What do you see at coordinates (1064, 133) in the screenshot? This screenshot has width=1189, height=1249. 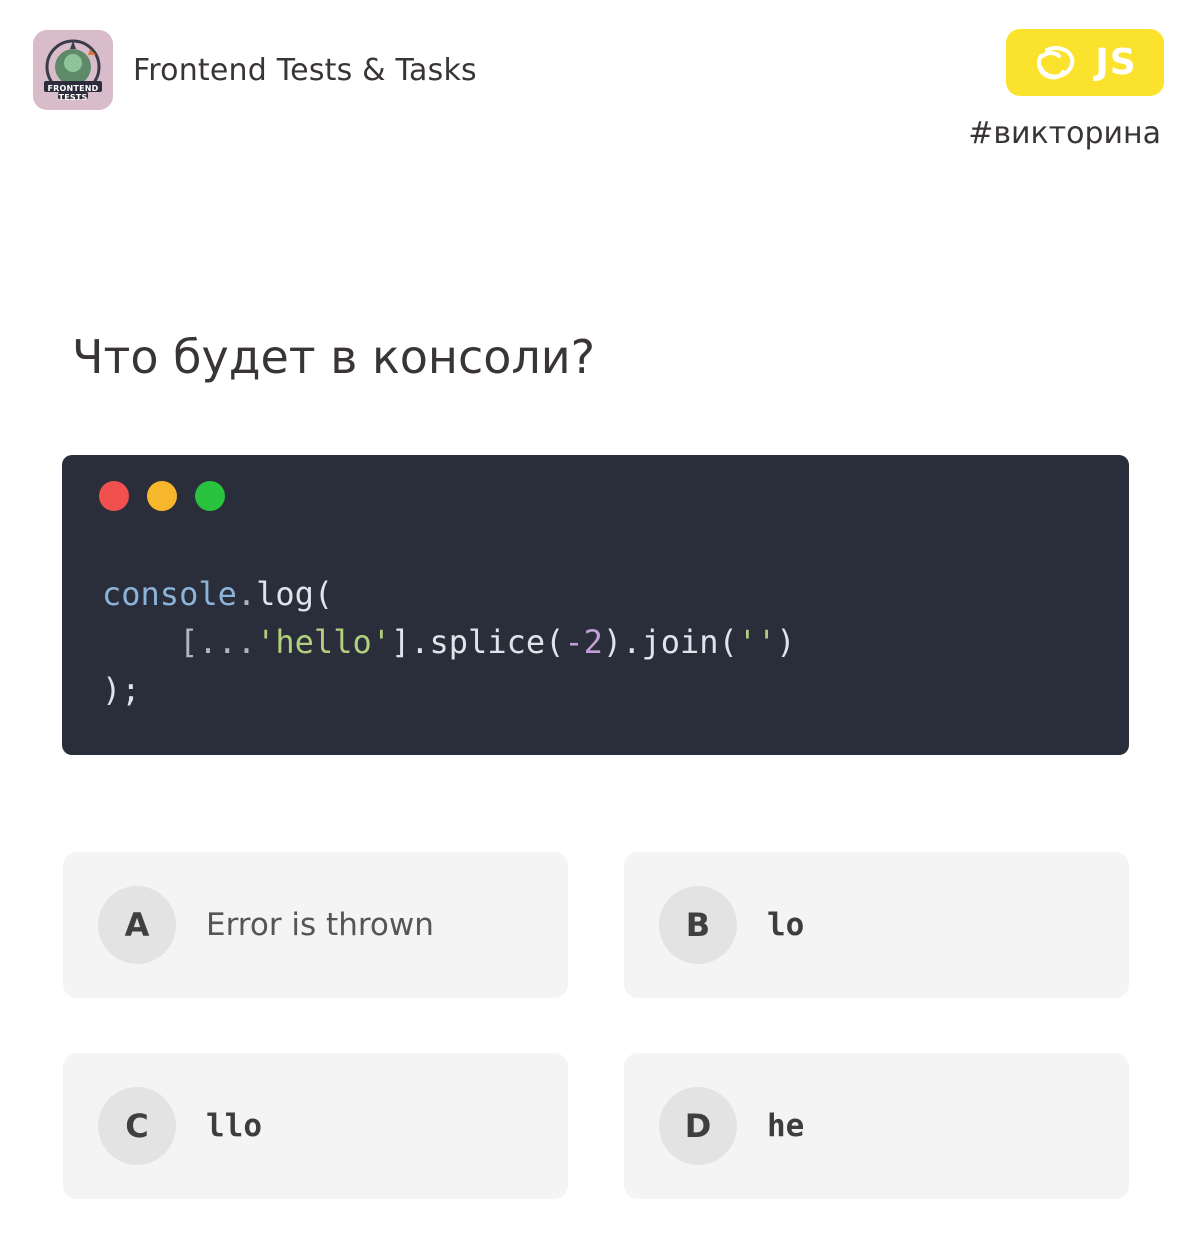 I see `hashtag-quiz: #викторина` at bounding box center [1064, 133].